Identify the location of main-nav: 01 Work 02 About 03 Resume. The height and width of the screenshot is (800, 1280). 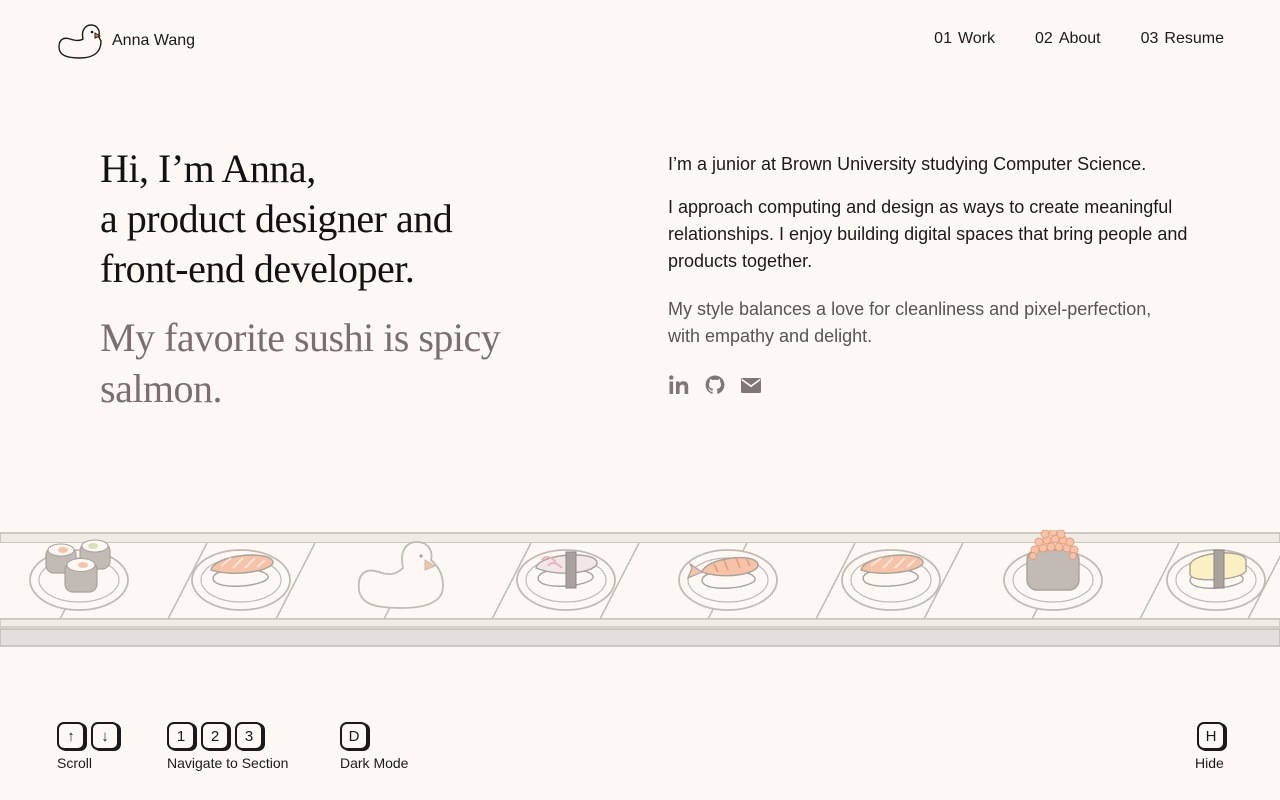
(1079, 39).